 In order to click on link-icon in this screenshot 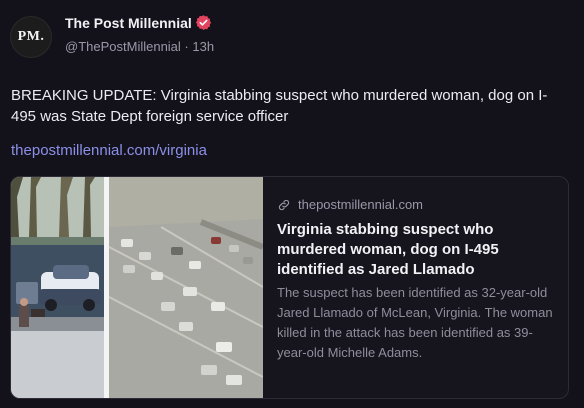, I will do `click(284, 205)`.